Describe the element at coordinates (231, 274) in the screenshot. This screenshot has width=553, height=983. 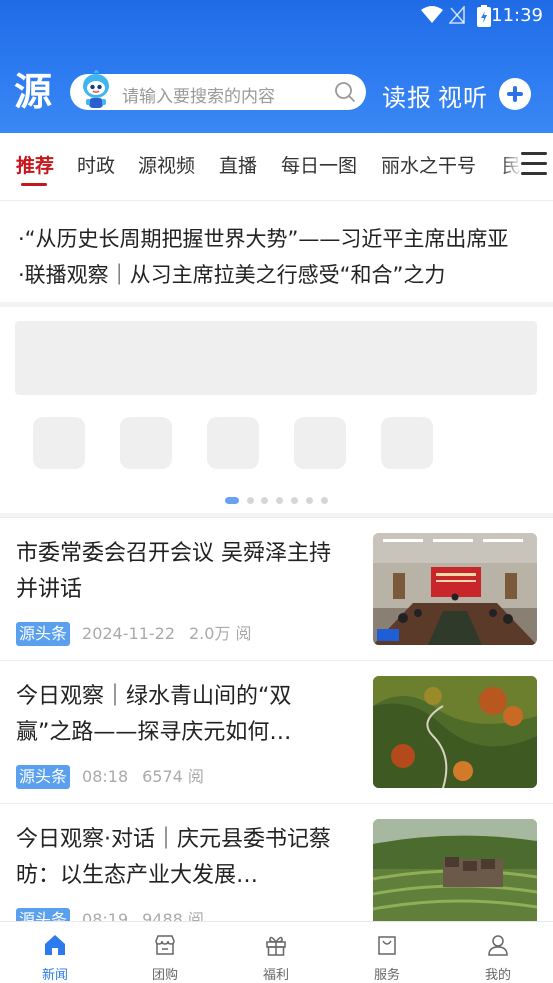
I see `headline-item: ·联播观察｜从习主席拉美之行感受“和合”之力` at that location.